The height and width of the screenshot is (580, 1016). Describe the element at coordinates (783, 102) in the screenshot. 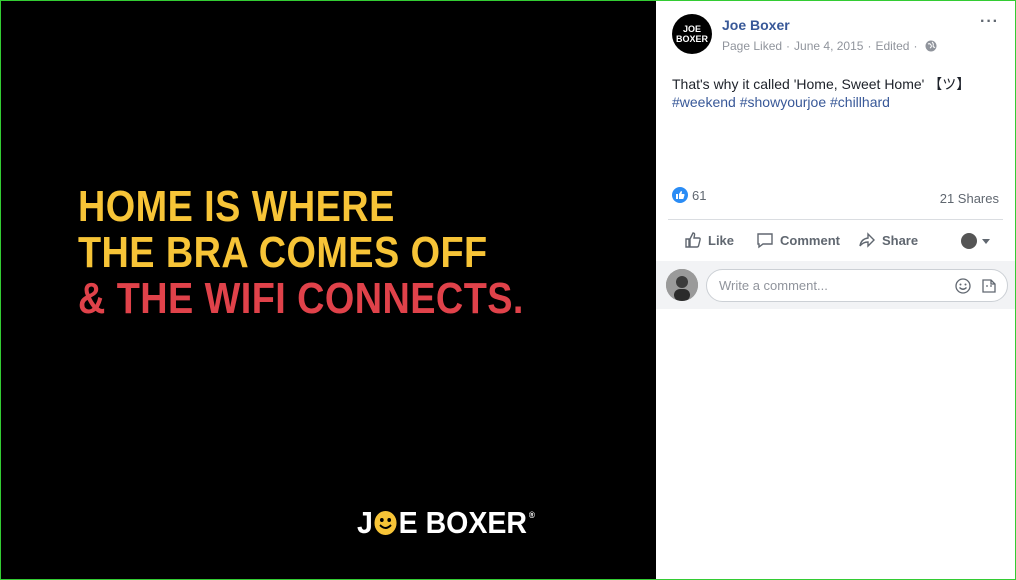

I see `hashtag-showyourjoe: #showyourjoe` at that location.